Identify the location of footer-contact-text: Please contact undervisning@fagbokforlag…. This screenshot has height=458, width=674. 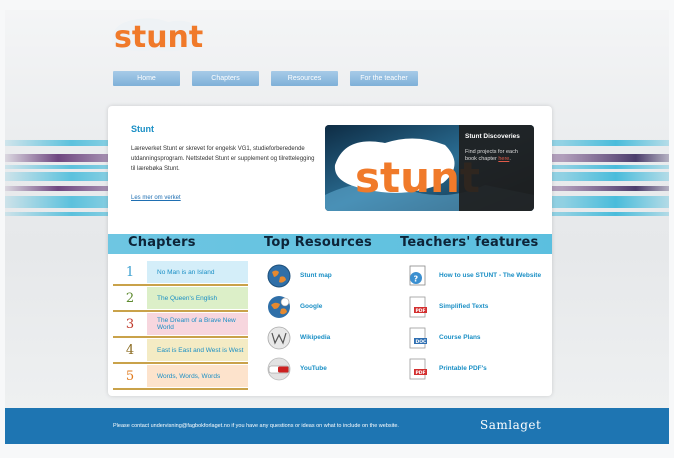
(256, 426).